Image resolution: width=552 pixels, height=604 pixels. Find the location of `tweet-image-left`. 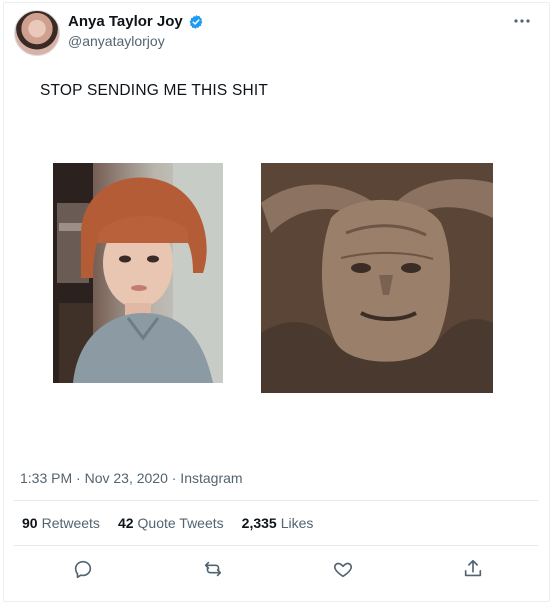

tweet-image-left is located at coordinates (138, 273).